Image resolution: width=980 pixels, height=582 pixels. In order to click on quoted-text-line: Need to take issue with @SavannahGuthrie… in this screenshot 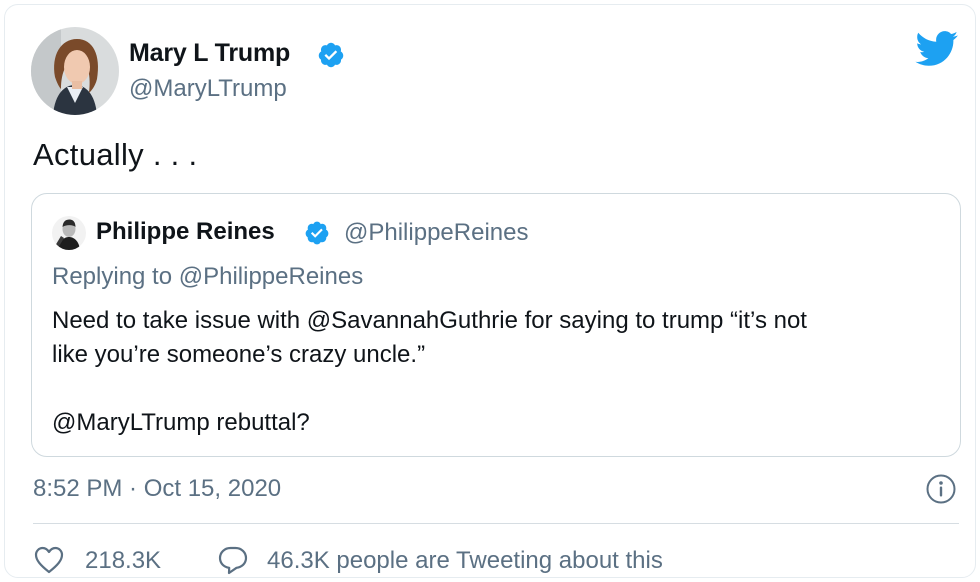, I will do `click(429, 320)`.